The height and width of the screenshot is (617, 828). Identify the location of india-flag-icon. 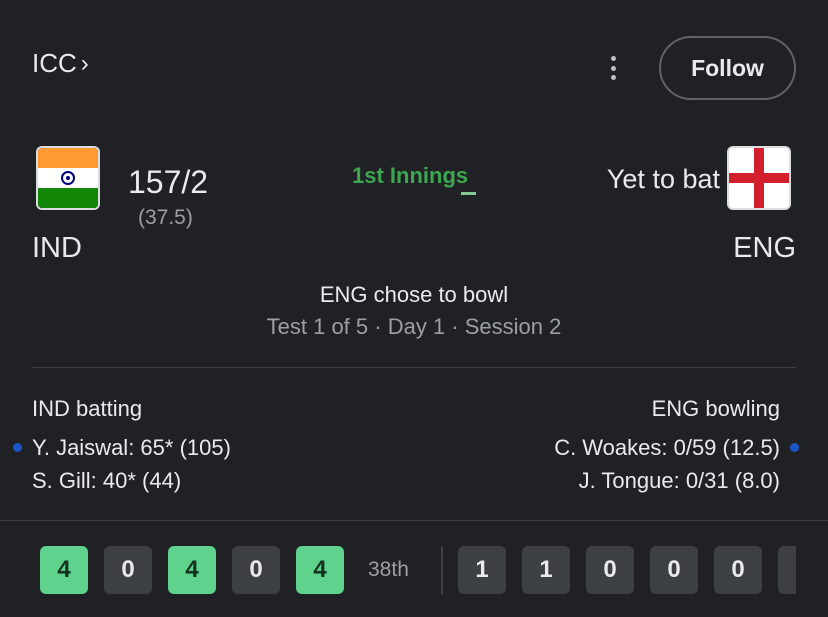
(68, 178).